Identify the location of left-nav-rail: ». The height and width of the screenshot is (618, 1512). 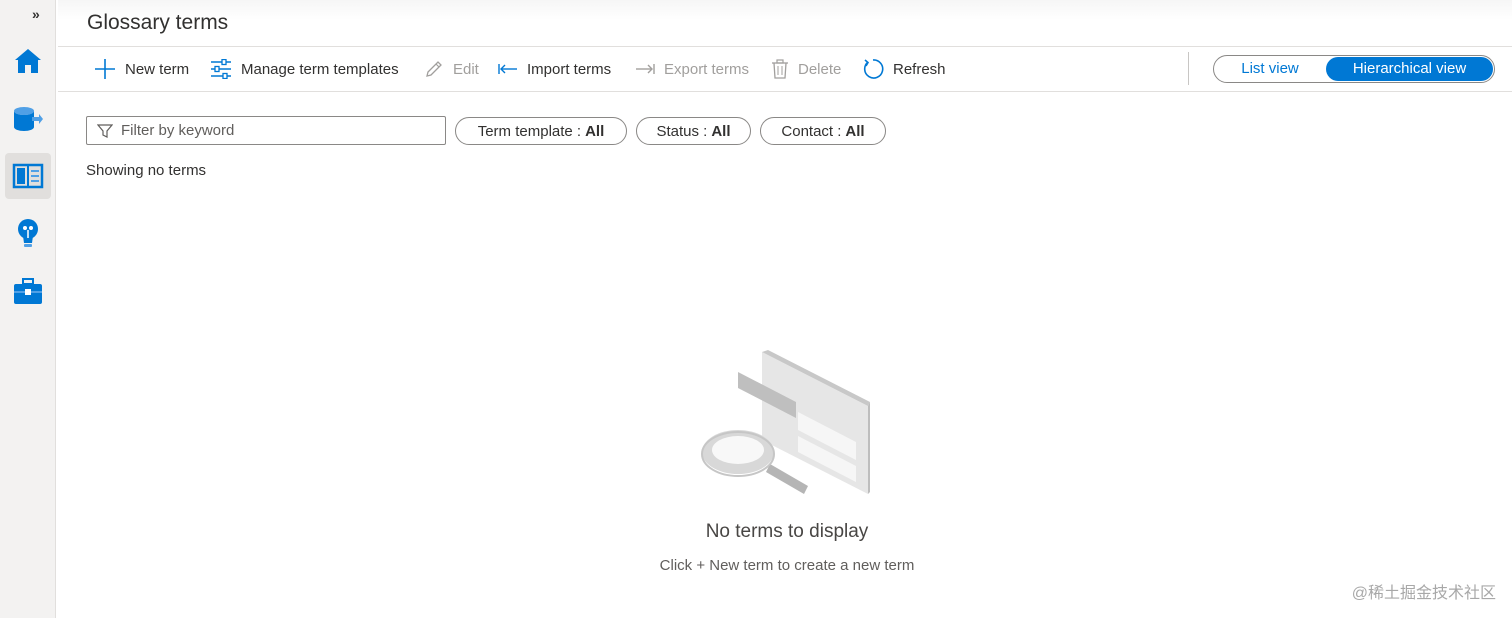
(28, 309).